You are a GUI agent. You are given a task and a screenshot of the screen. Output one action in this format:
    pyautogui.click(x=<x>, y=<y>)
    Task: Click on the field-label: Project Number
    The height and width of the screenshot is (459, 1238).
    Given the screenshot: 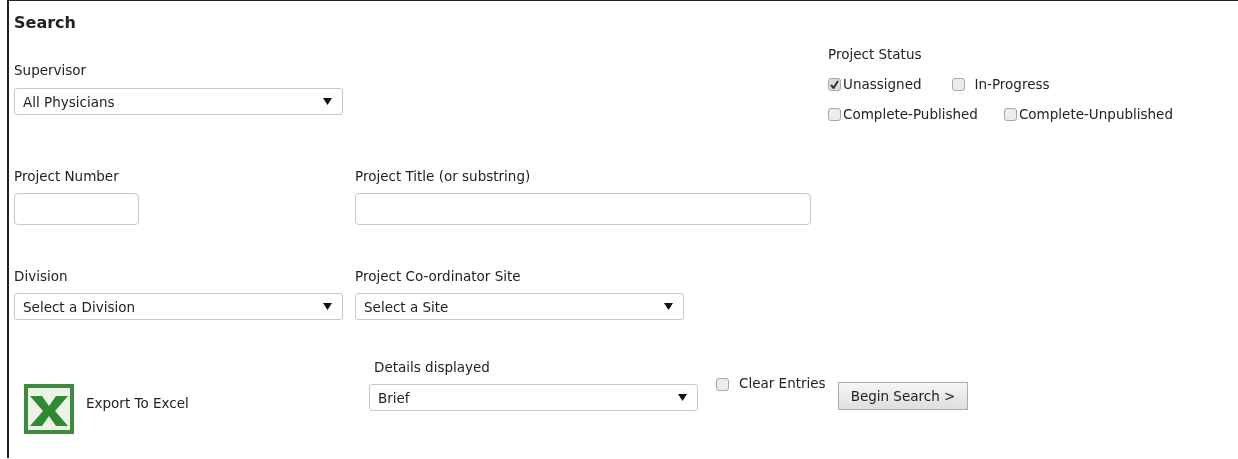 What is the action you would take?
    pyautogui.click(x=66, y=176)
    